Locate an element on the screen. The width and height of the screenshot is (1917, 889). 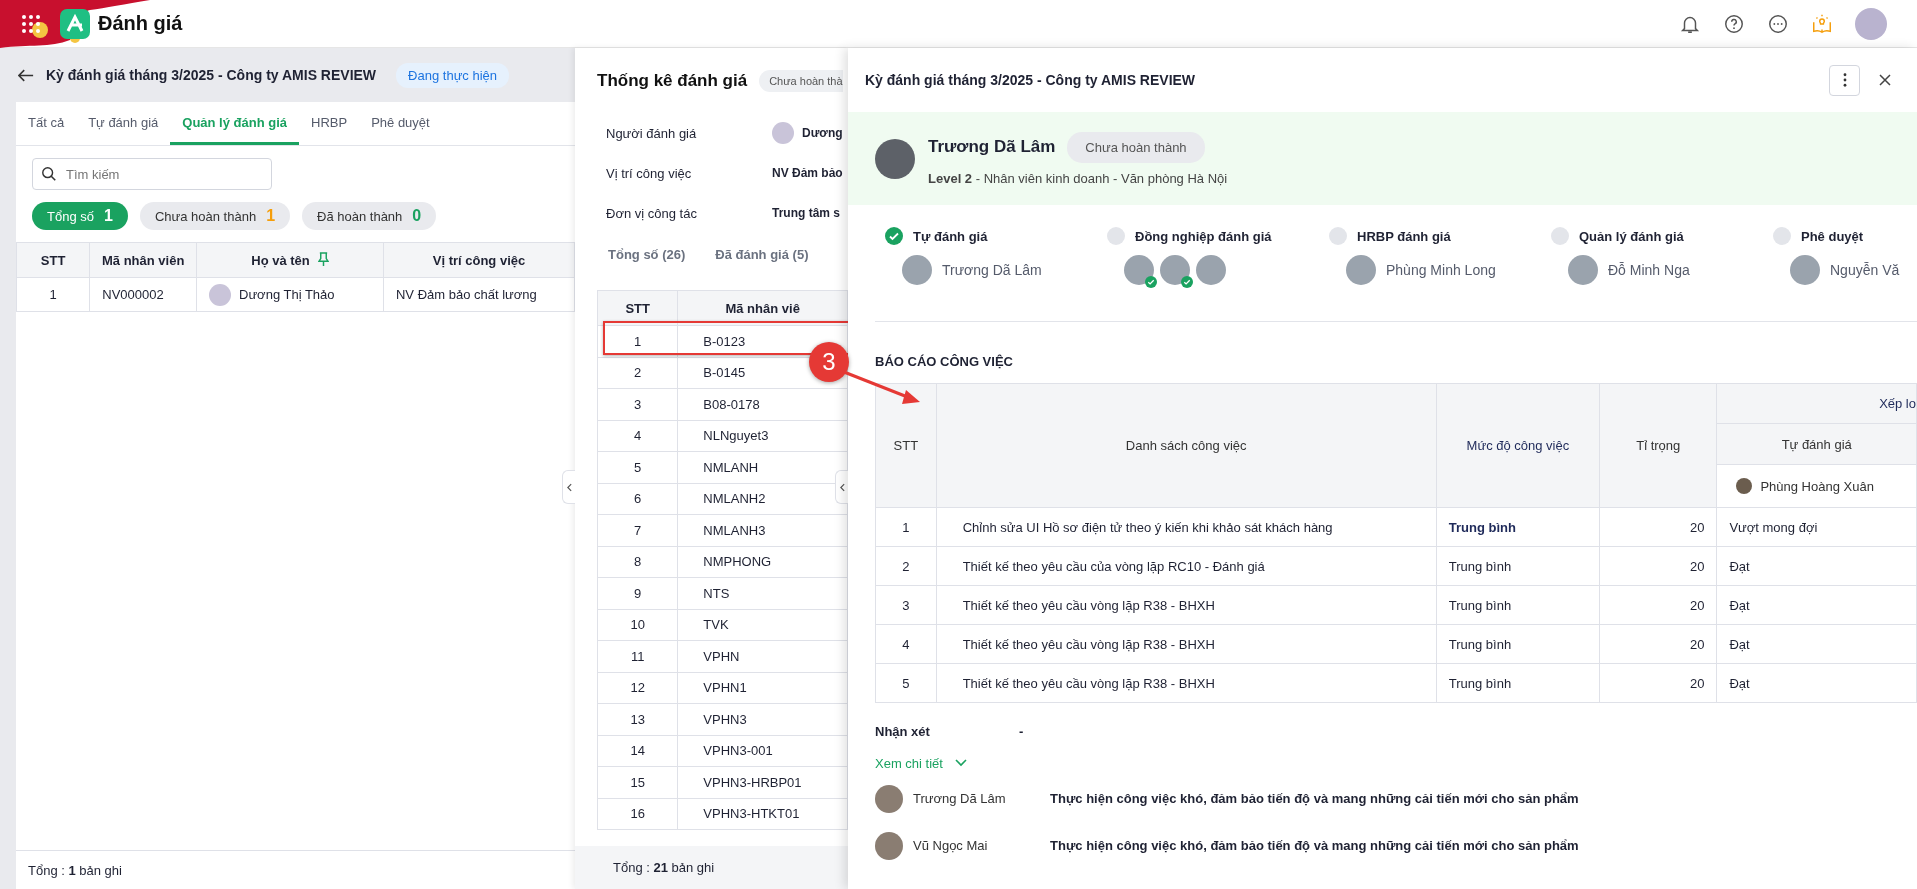
tab: Phê duyệt is located at coordinates (400, 123).